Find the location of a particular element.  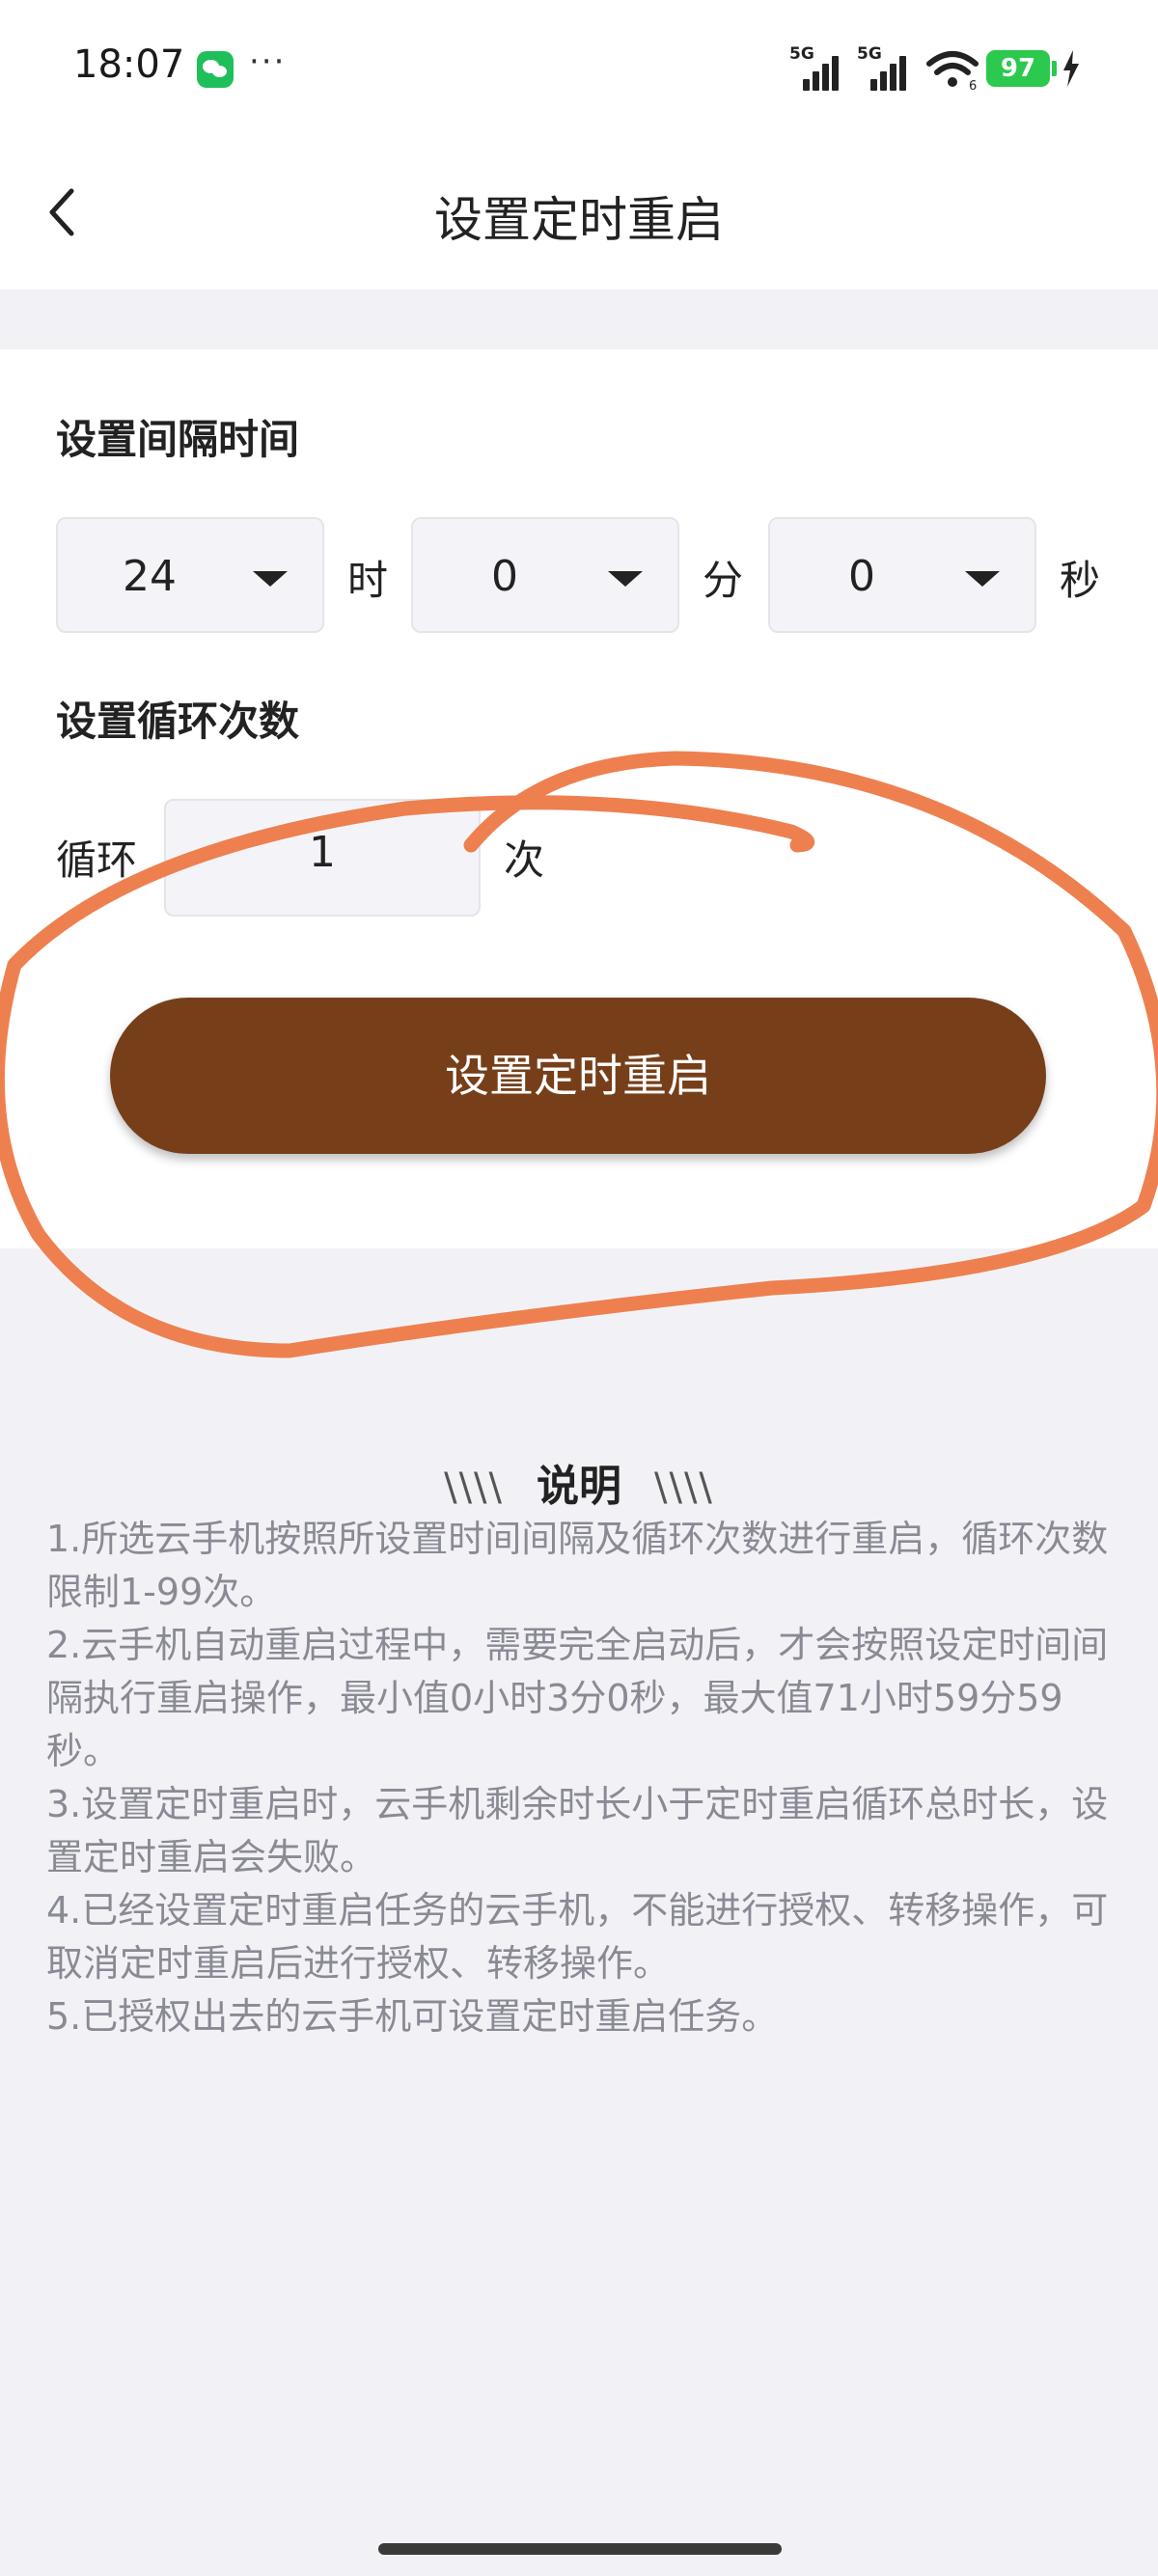

battery-tip is located at coordinates (1054, 68).